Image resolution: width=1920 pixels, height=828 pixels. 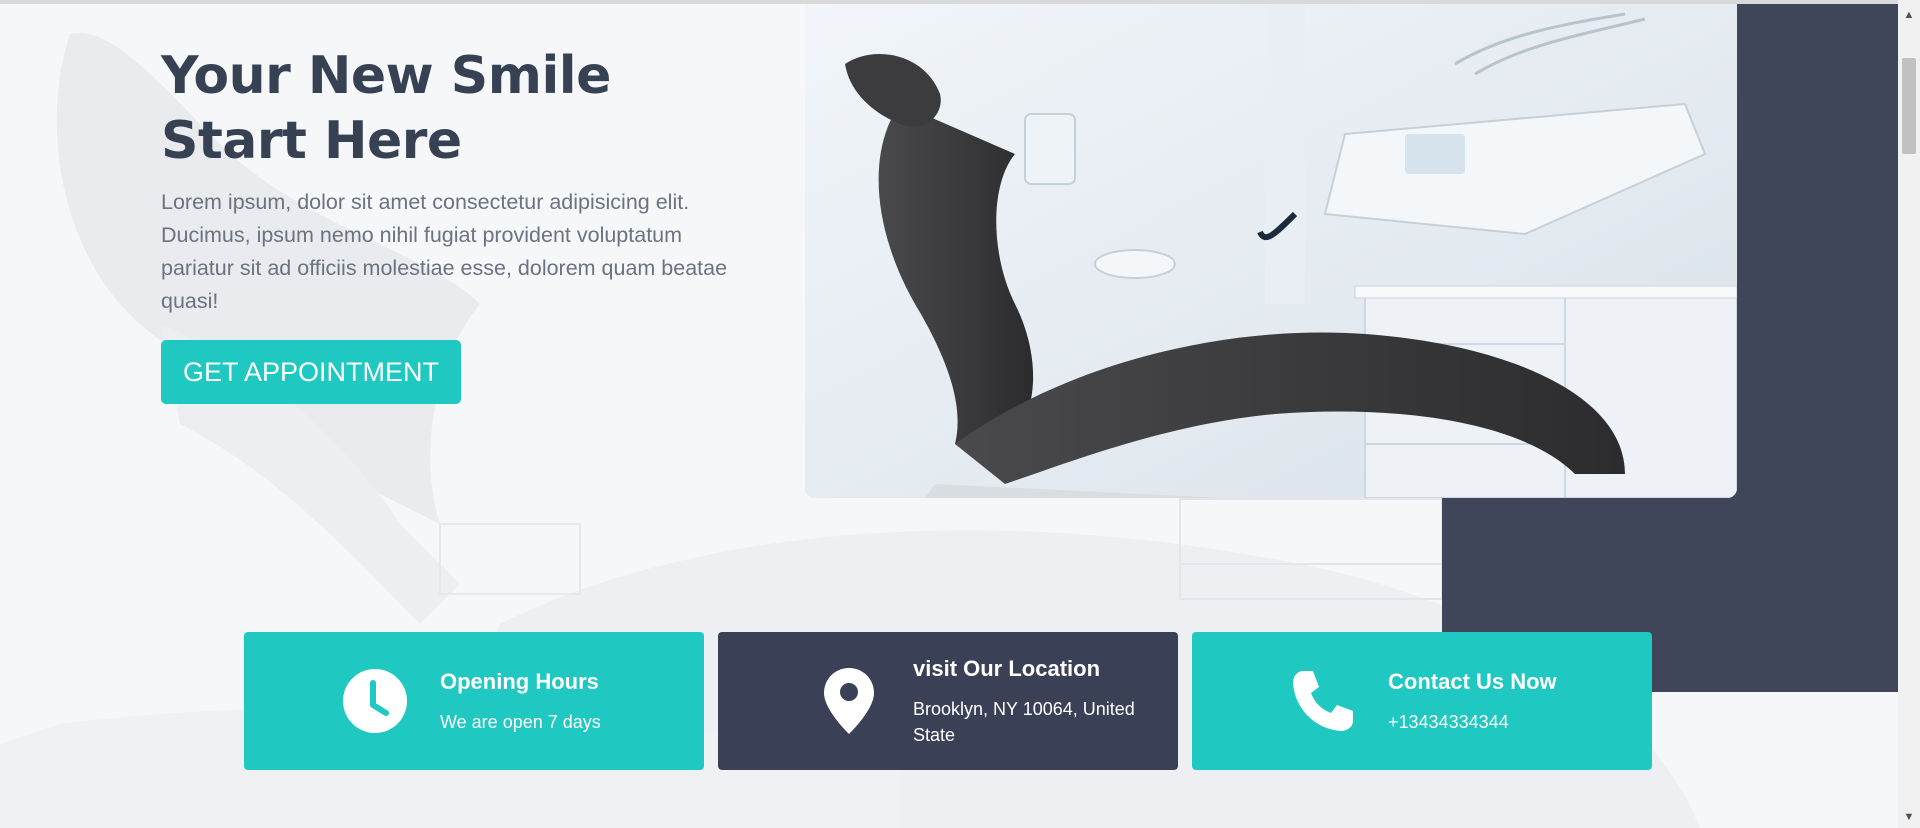 I want to click on contact-card: Contact Us Now +13434334344, so click(x=1422, y=701).